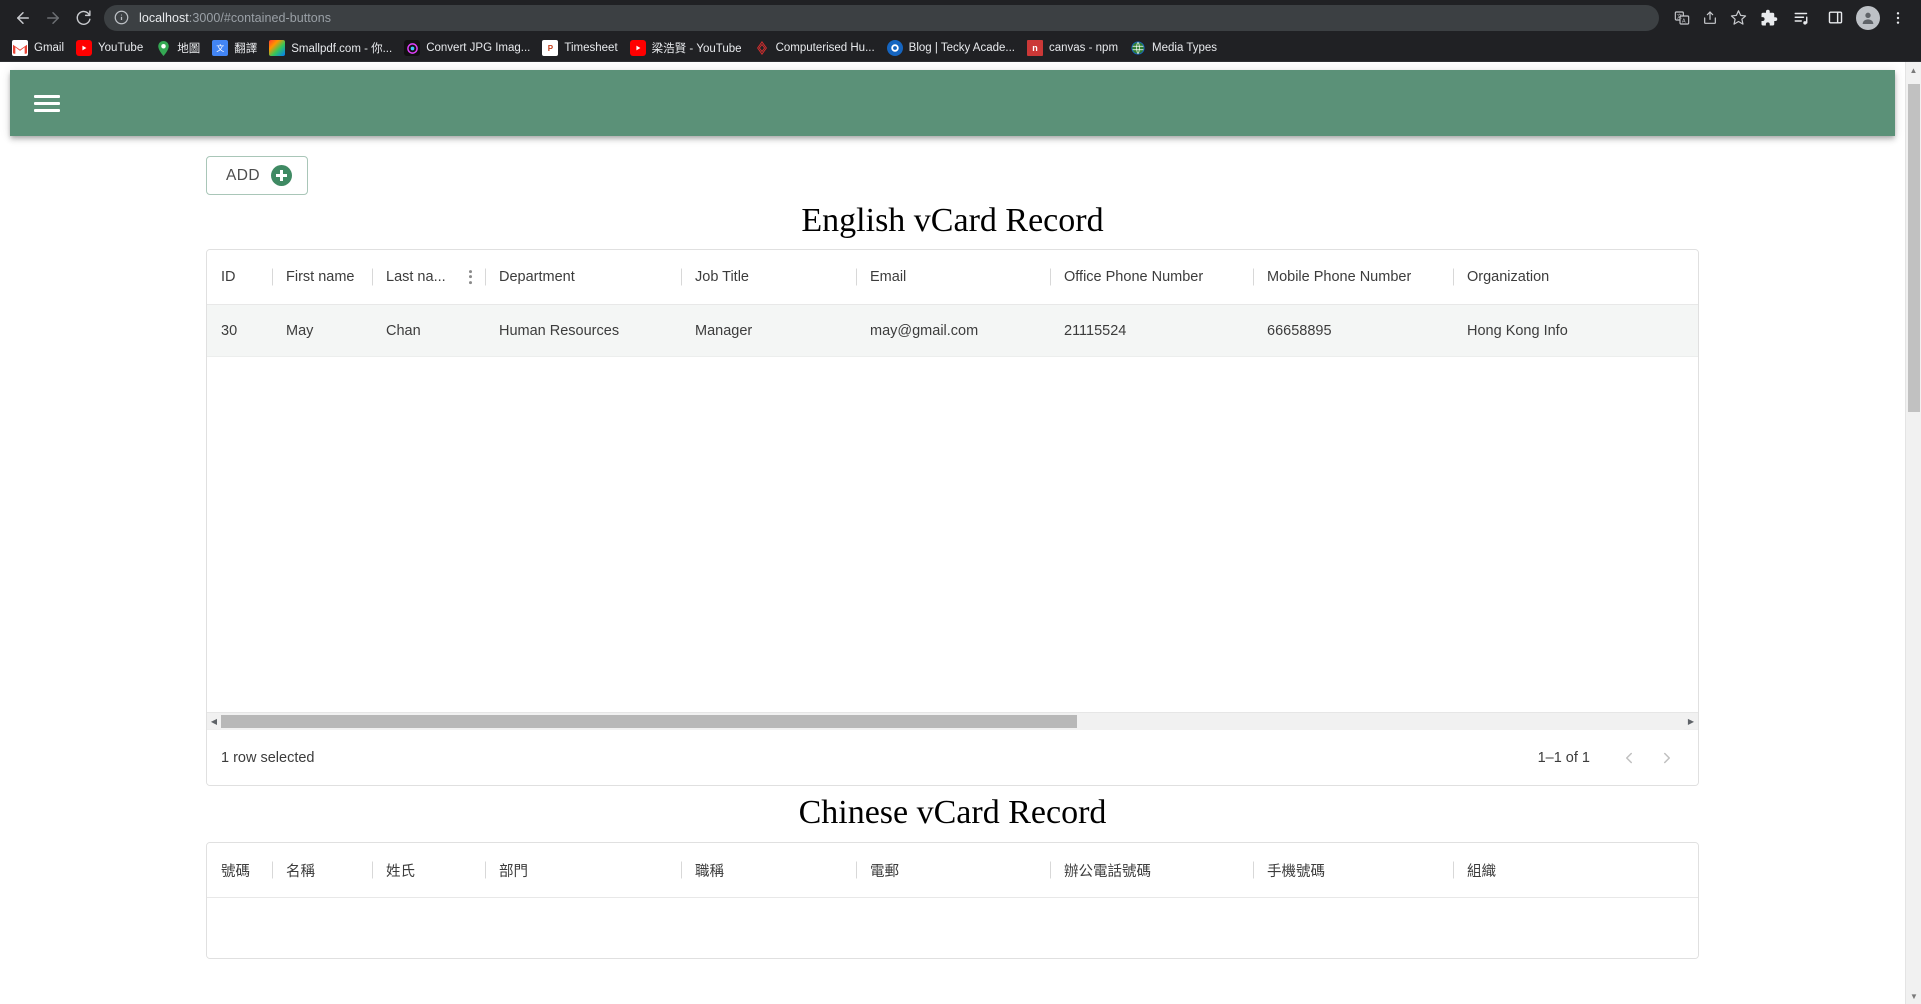 This screenshot has height=1004, width=1921. What do you see at coordinates (400, 871) in the screenshot?
I see `column-header-label: 姓氏` at bounding box center [400, 871].